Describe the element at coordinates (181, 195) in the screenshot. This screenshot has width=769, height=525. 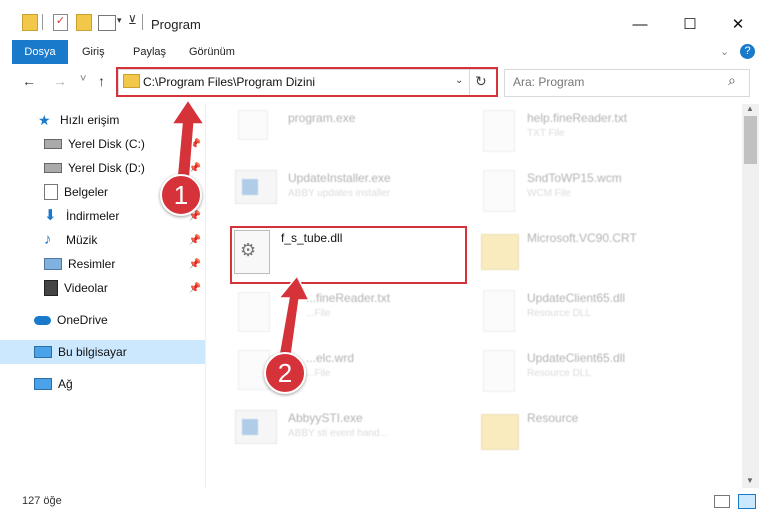
I see `step-1-badge: 1` at that location.